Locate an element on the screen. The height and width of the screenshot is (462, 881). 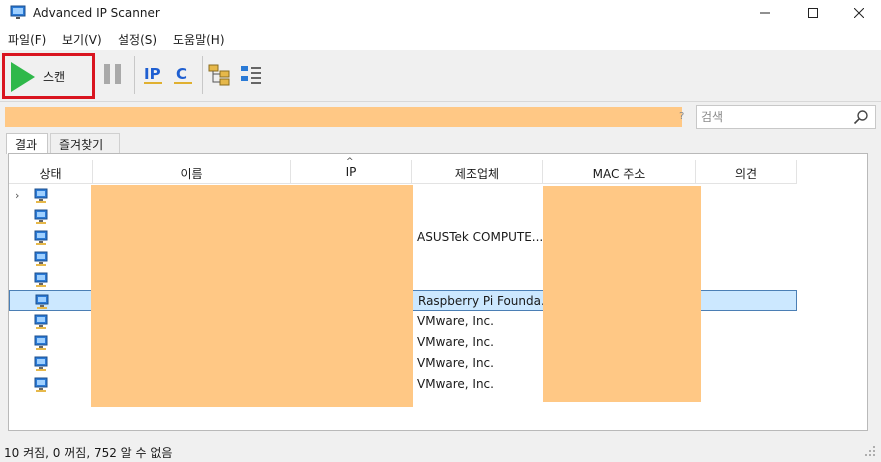
status-bar: 10 켜짐, 0 꺼짐, 752 알 수 없음 is located at coordinates (440, 450).